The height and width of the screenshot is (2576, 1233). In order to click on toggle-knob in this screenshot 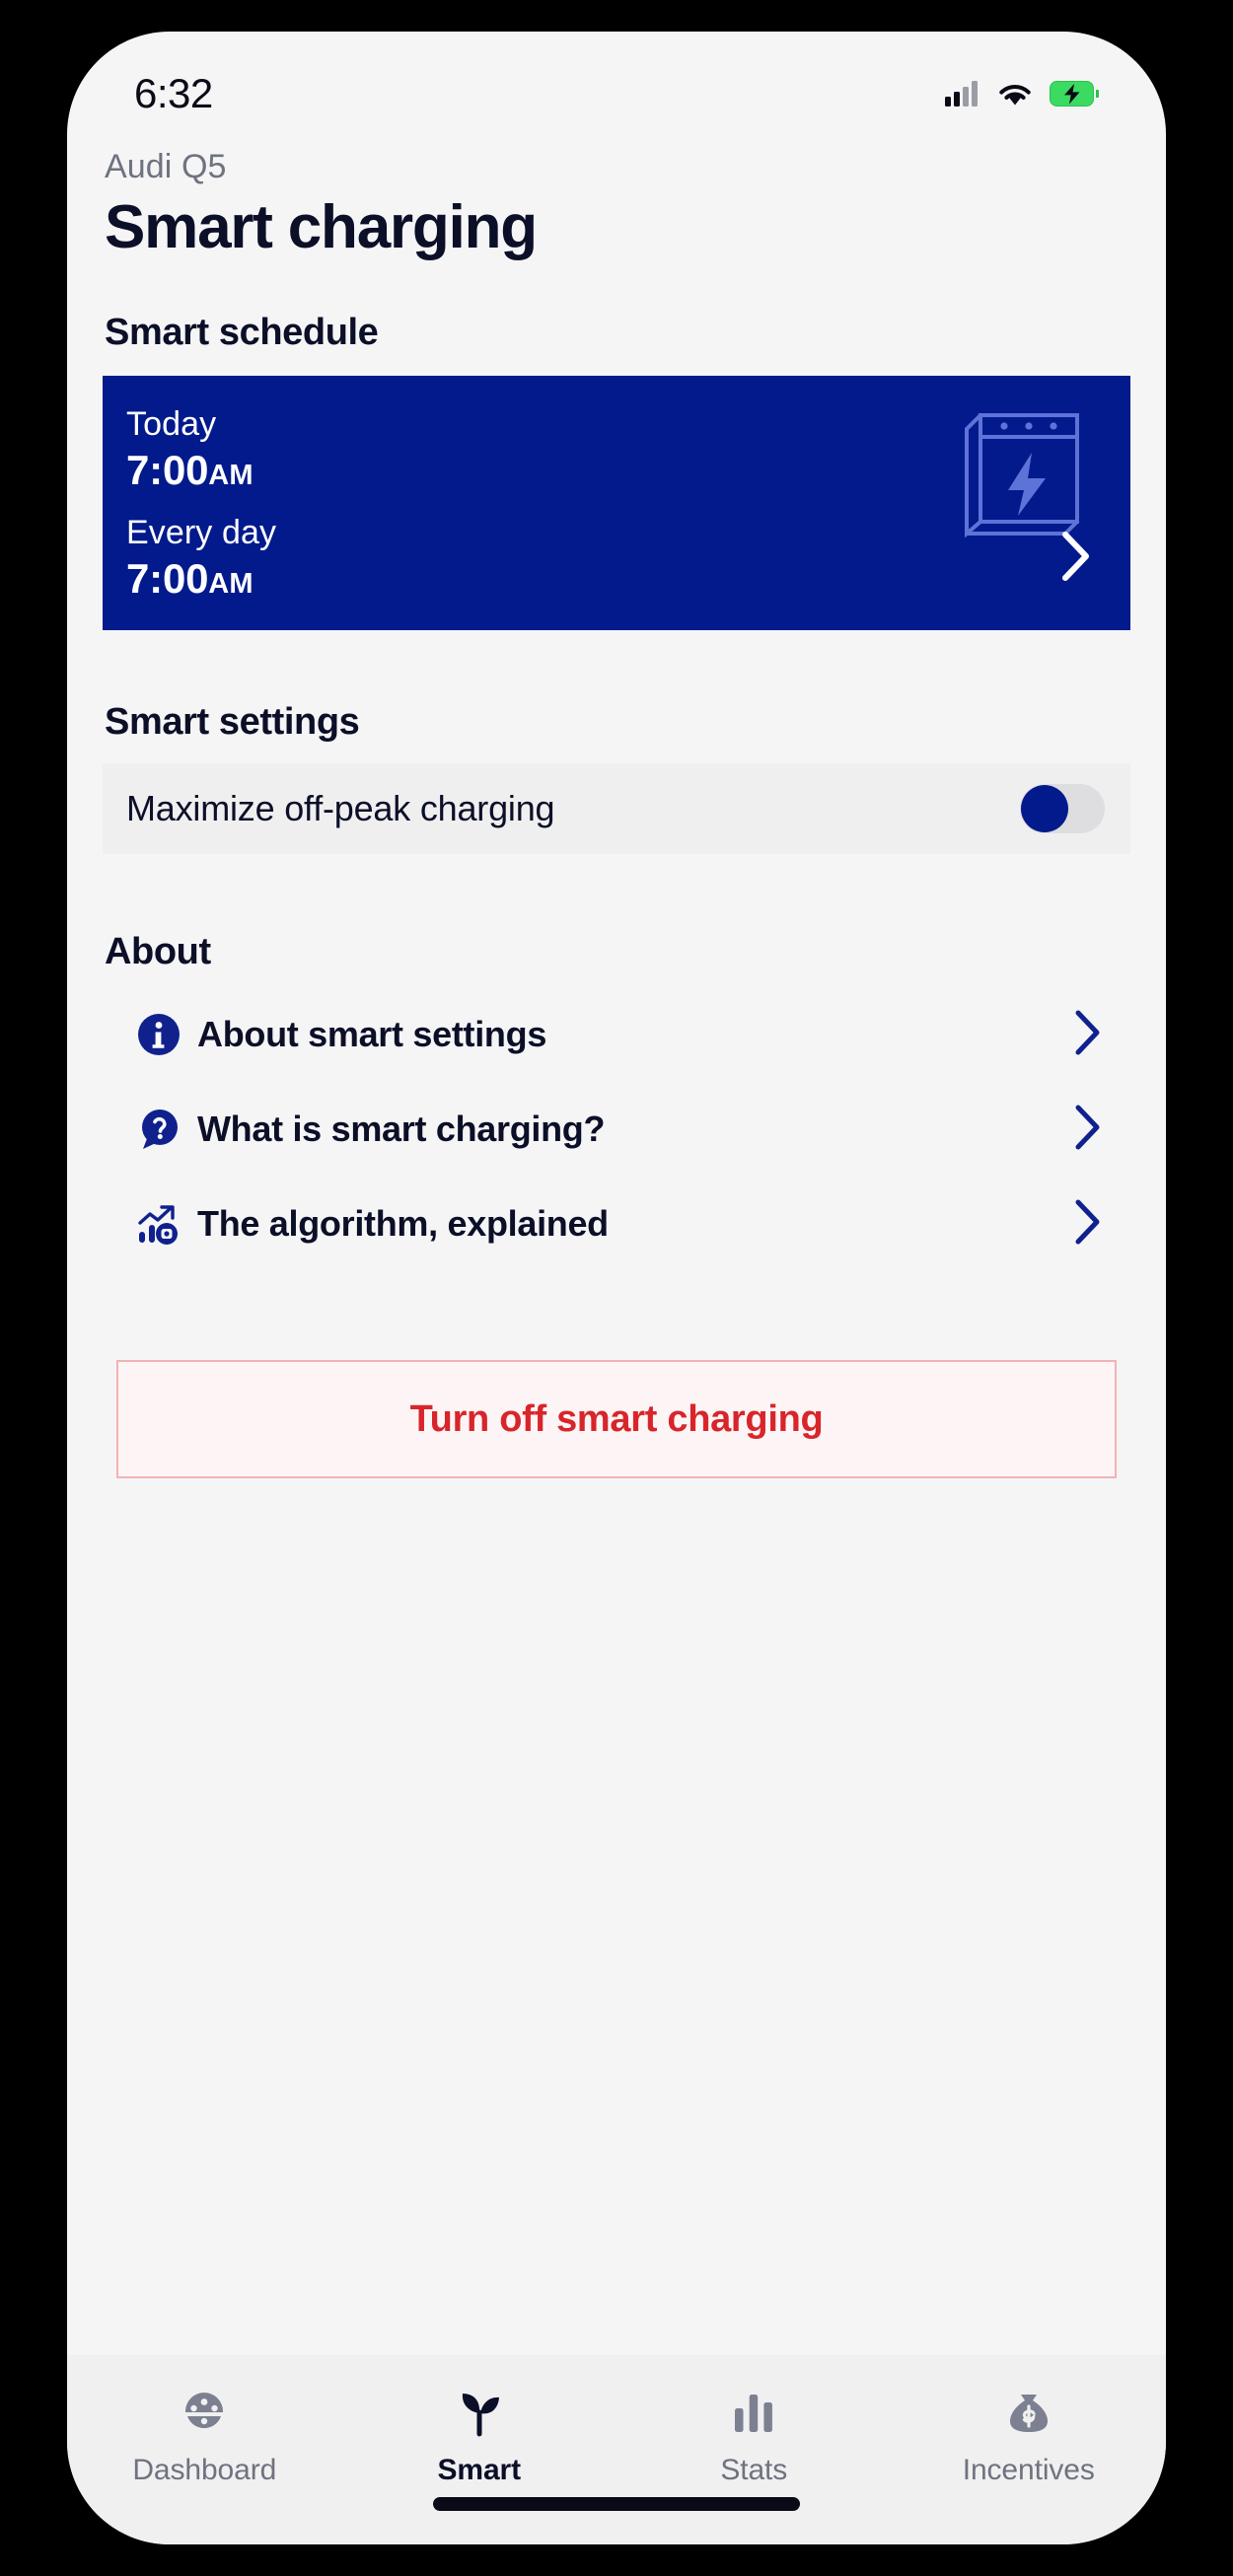, I will do `click(1044, 808)`.